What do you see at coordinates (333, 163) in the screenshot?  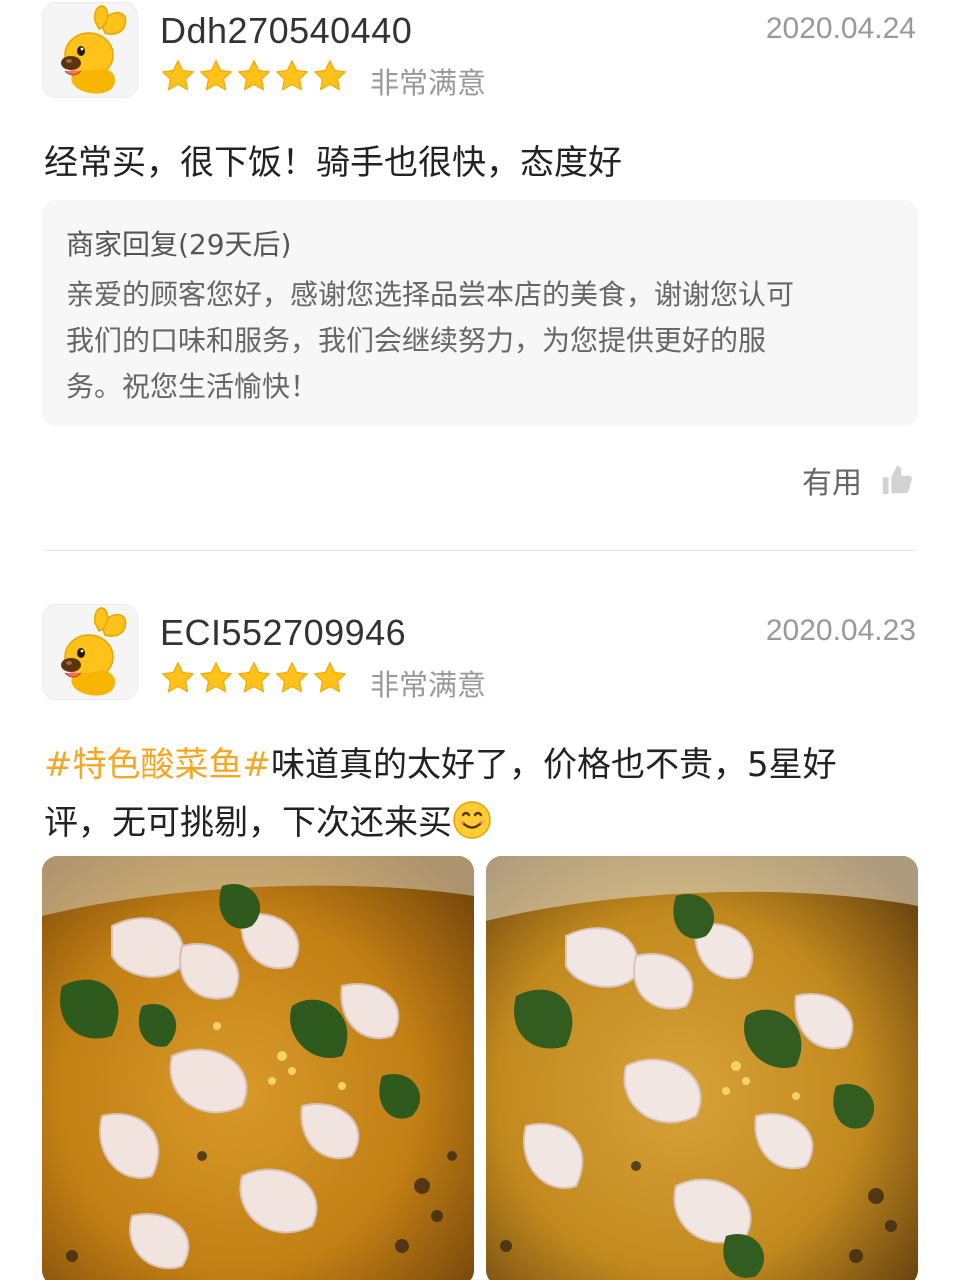 I see `review-text: 经常买，很下饭！骑手也很快，态度好` at bounding box center [333, 163].